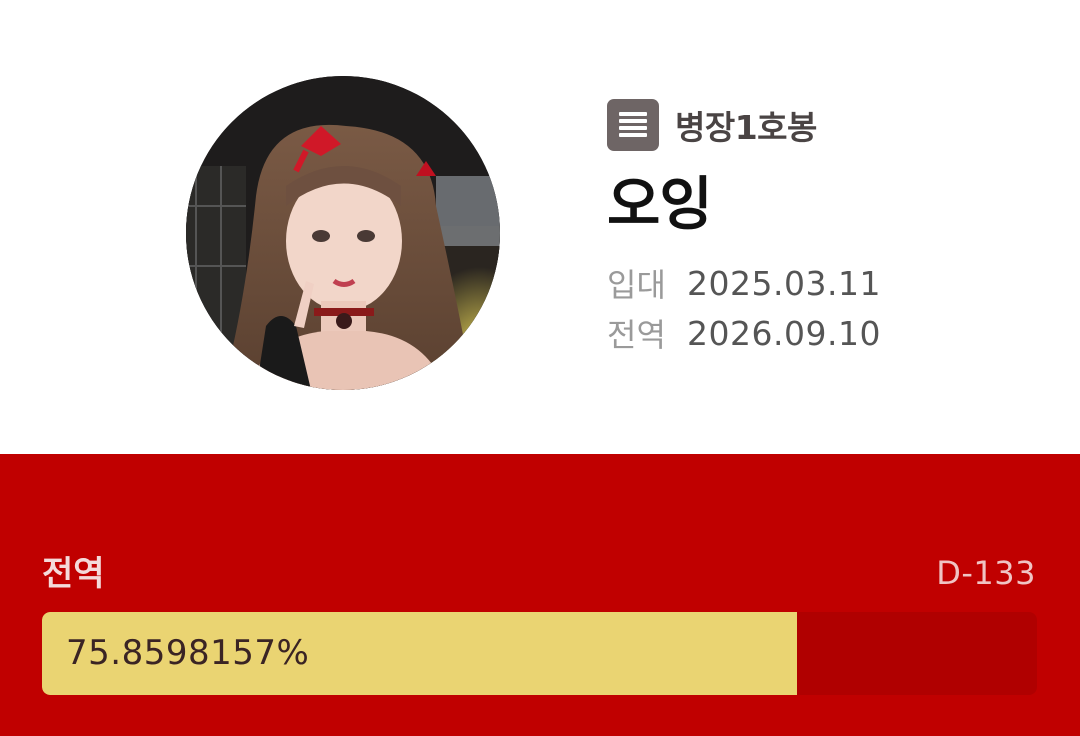 The width and height of the screenshot is (1080, 736). I want to click on rank-row: 병장1호봉, so click(744, 125).